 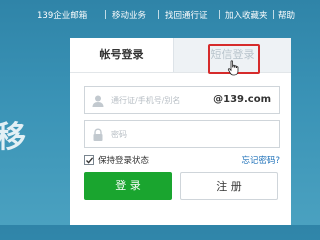 What do you see at coordinates (242, 99) in the screenshot?
I see `email-domain-suffix: @139.com` at bounding box center [242, 99].